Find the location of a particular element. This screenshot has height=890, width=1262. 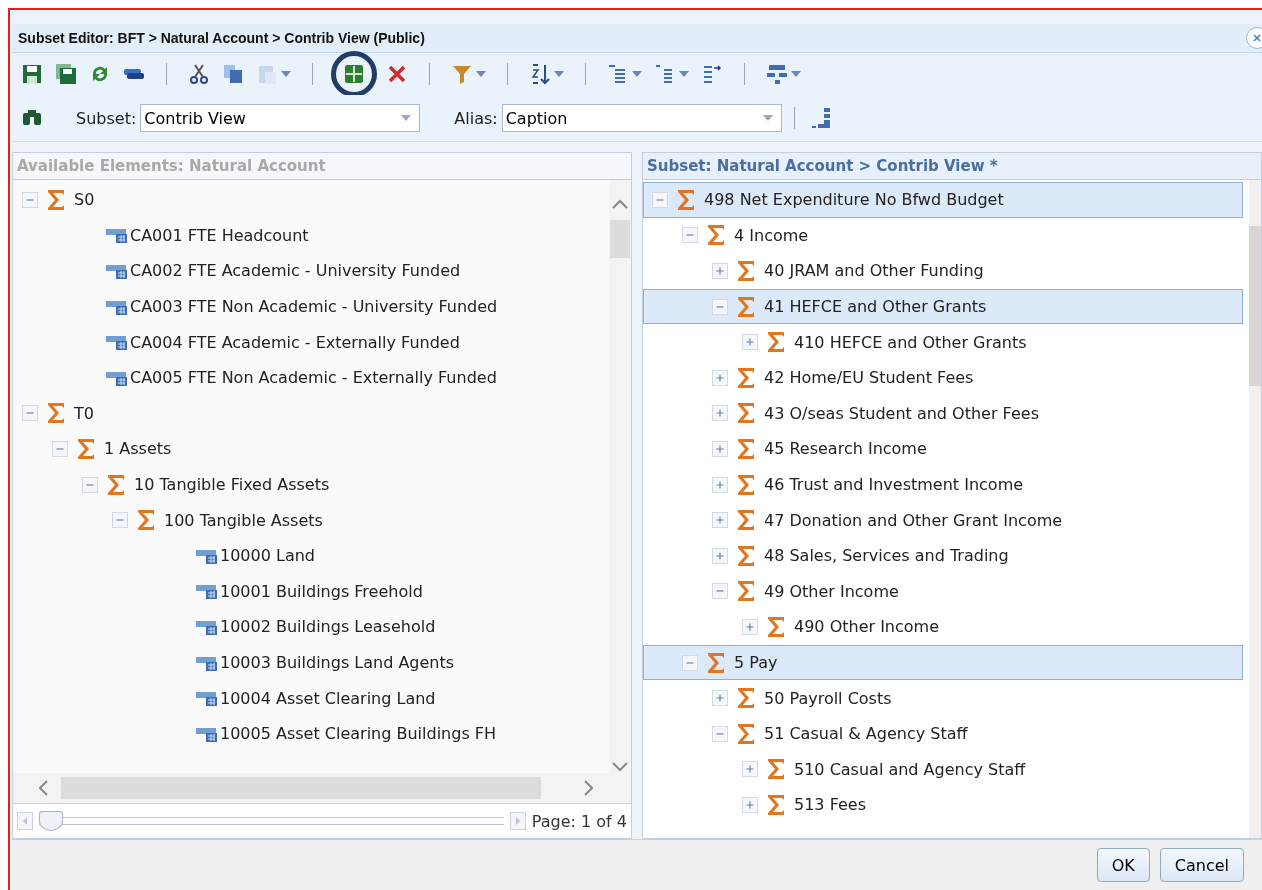

dialog-button: Cancel is located at coordinates (1201, 865).